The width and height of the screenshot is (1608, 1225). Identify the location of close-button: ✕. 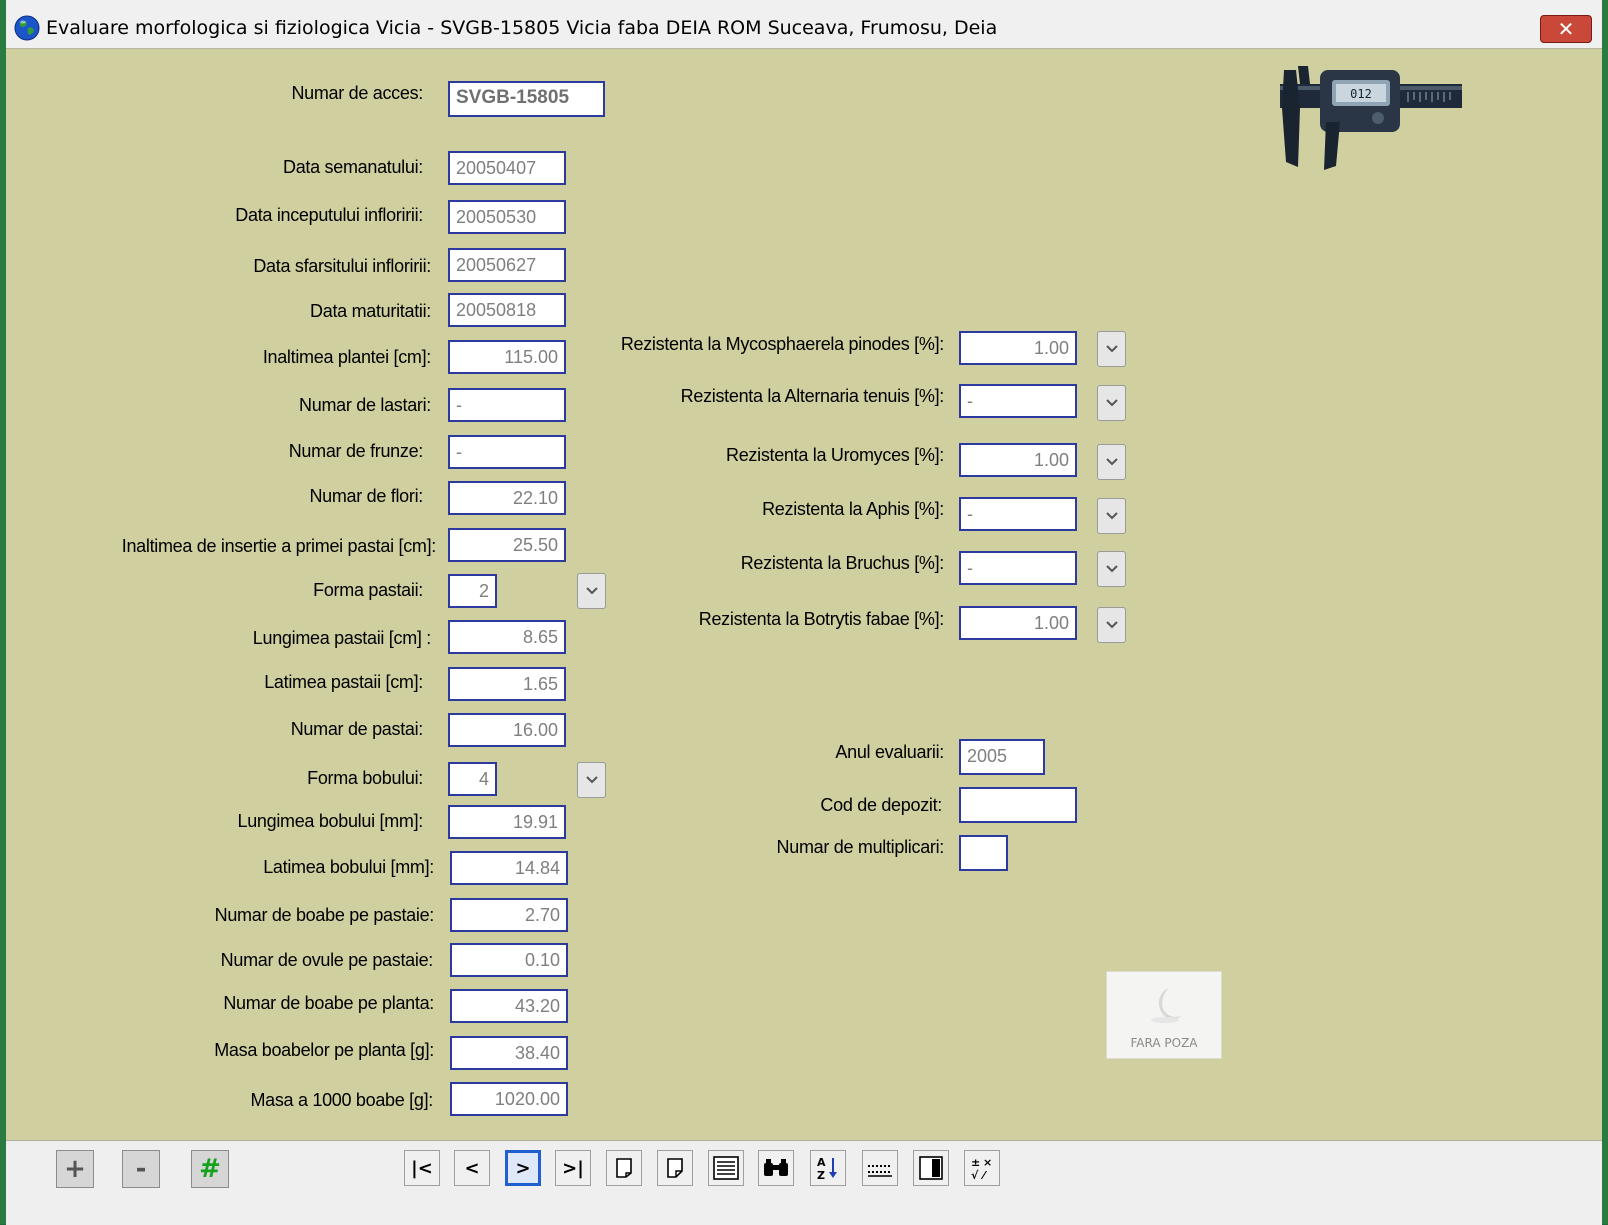
(1566, 29).